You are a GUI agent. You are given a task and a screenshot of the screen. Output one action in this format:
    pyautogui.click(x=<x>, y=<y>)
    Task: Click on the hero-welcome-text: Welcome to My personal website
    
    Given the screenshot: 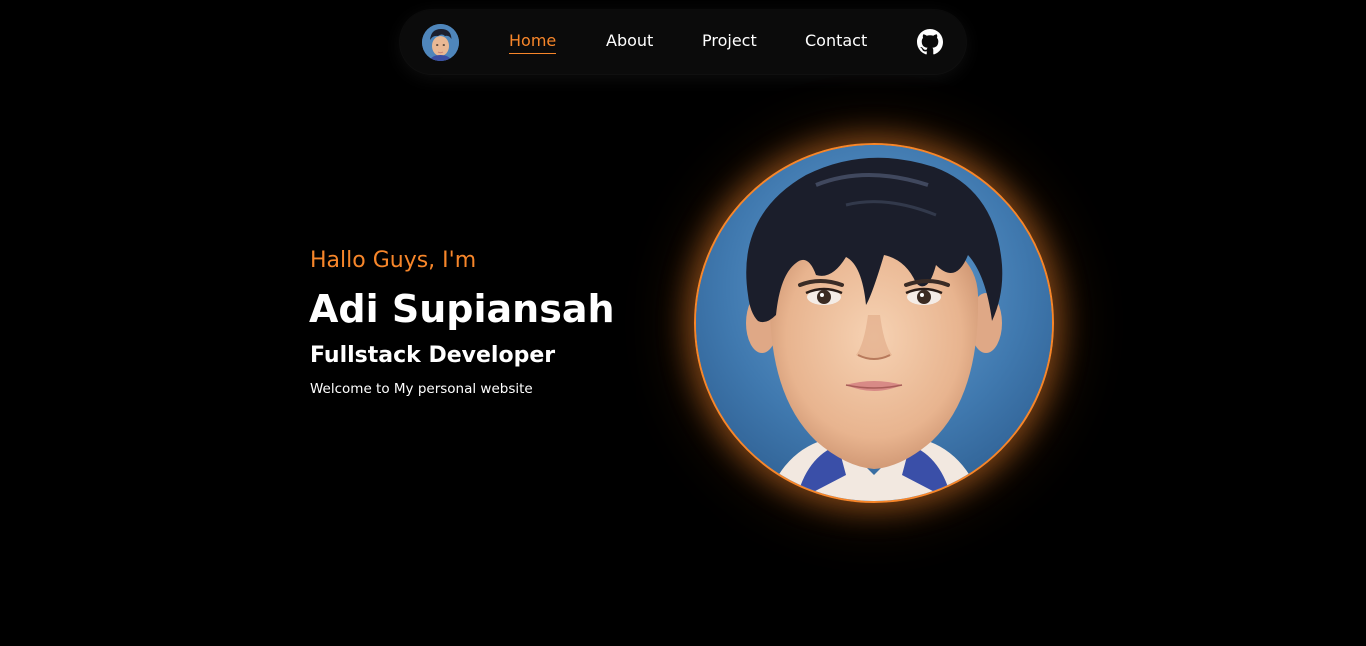 What is the action you would take?
    pyautogui.click(x=421, y=389)
    